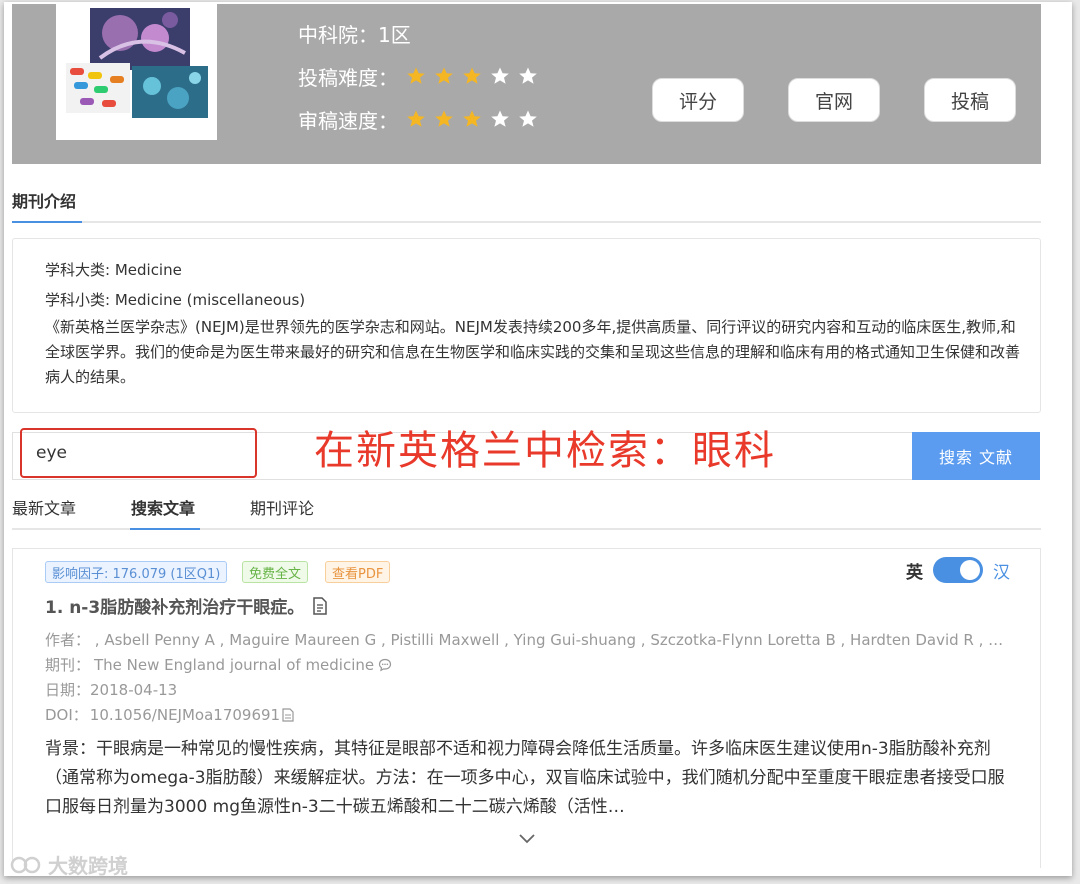 The image size is (1080, 884). Describe the element at coordinates (44, 507) in the screenshot. I see `tab-latest-articles: 最新文章` at that location.